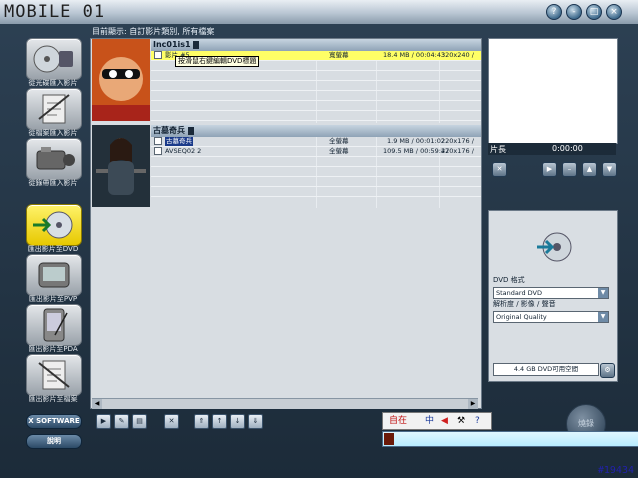  Describe the element at coordinates (510, 439) in the screenshot. I see `progress-bar` at that location.